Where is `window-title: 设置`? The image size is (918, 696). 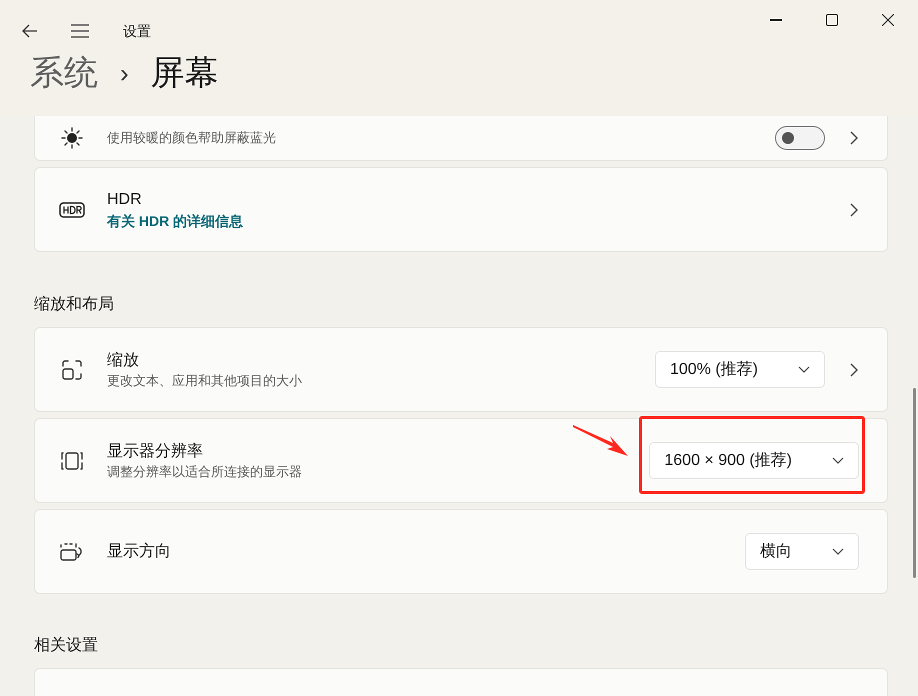
window-title: 设置 is located at coordinates (137, 31).